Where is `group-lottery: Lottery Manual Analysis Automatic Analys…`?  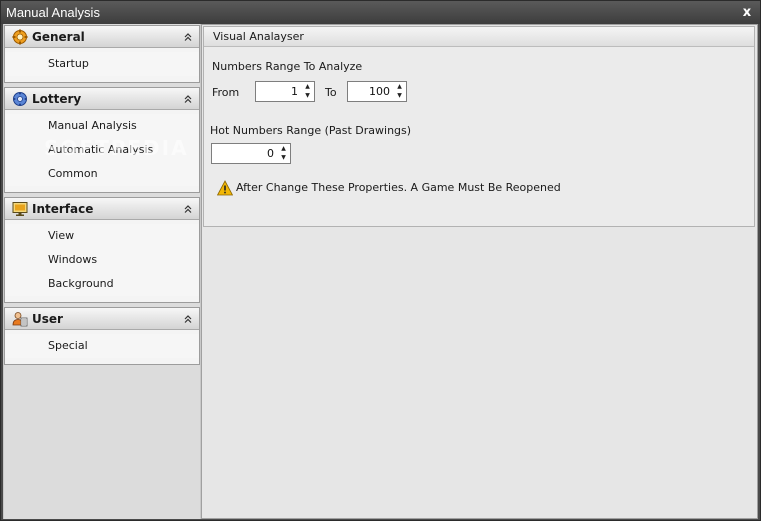
group-lottery: Lottery Manual Analysis Automatic Analys… is located at coordinates (102, 140).